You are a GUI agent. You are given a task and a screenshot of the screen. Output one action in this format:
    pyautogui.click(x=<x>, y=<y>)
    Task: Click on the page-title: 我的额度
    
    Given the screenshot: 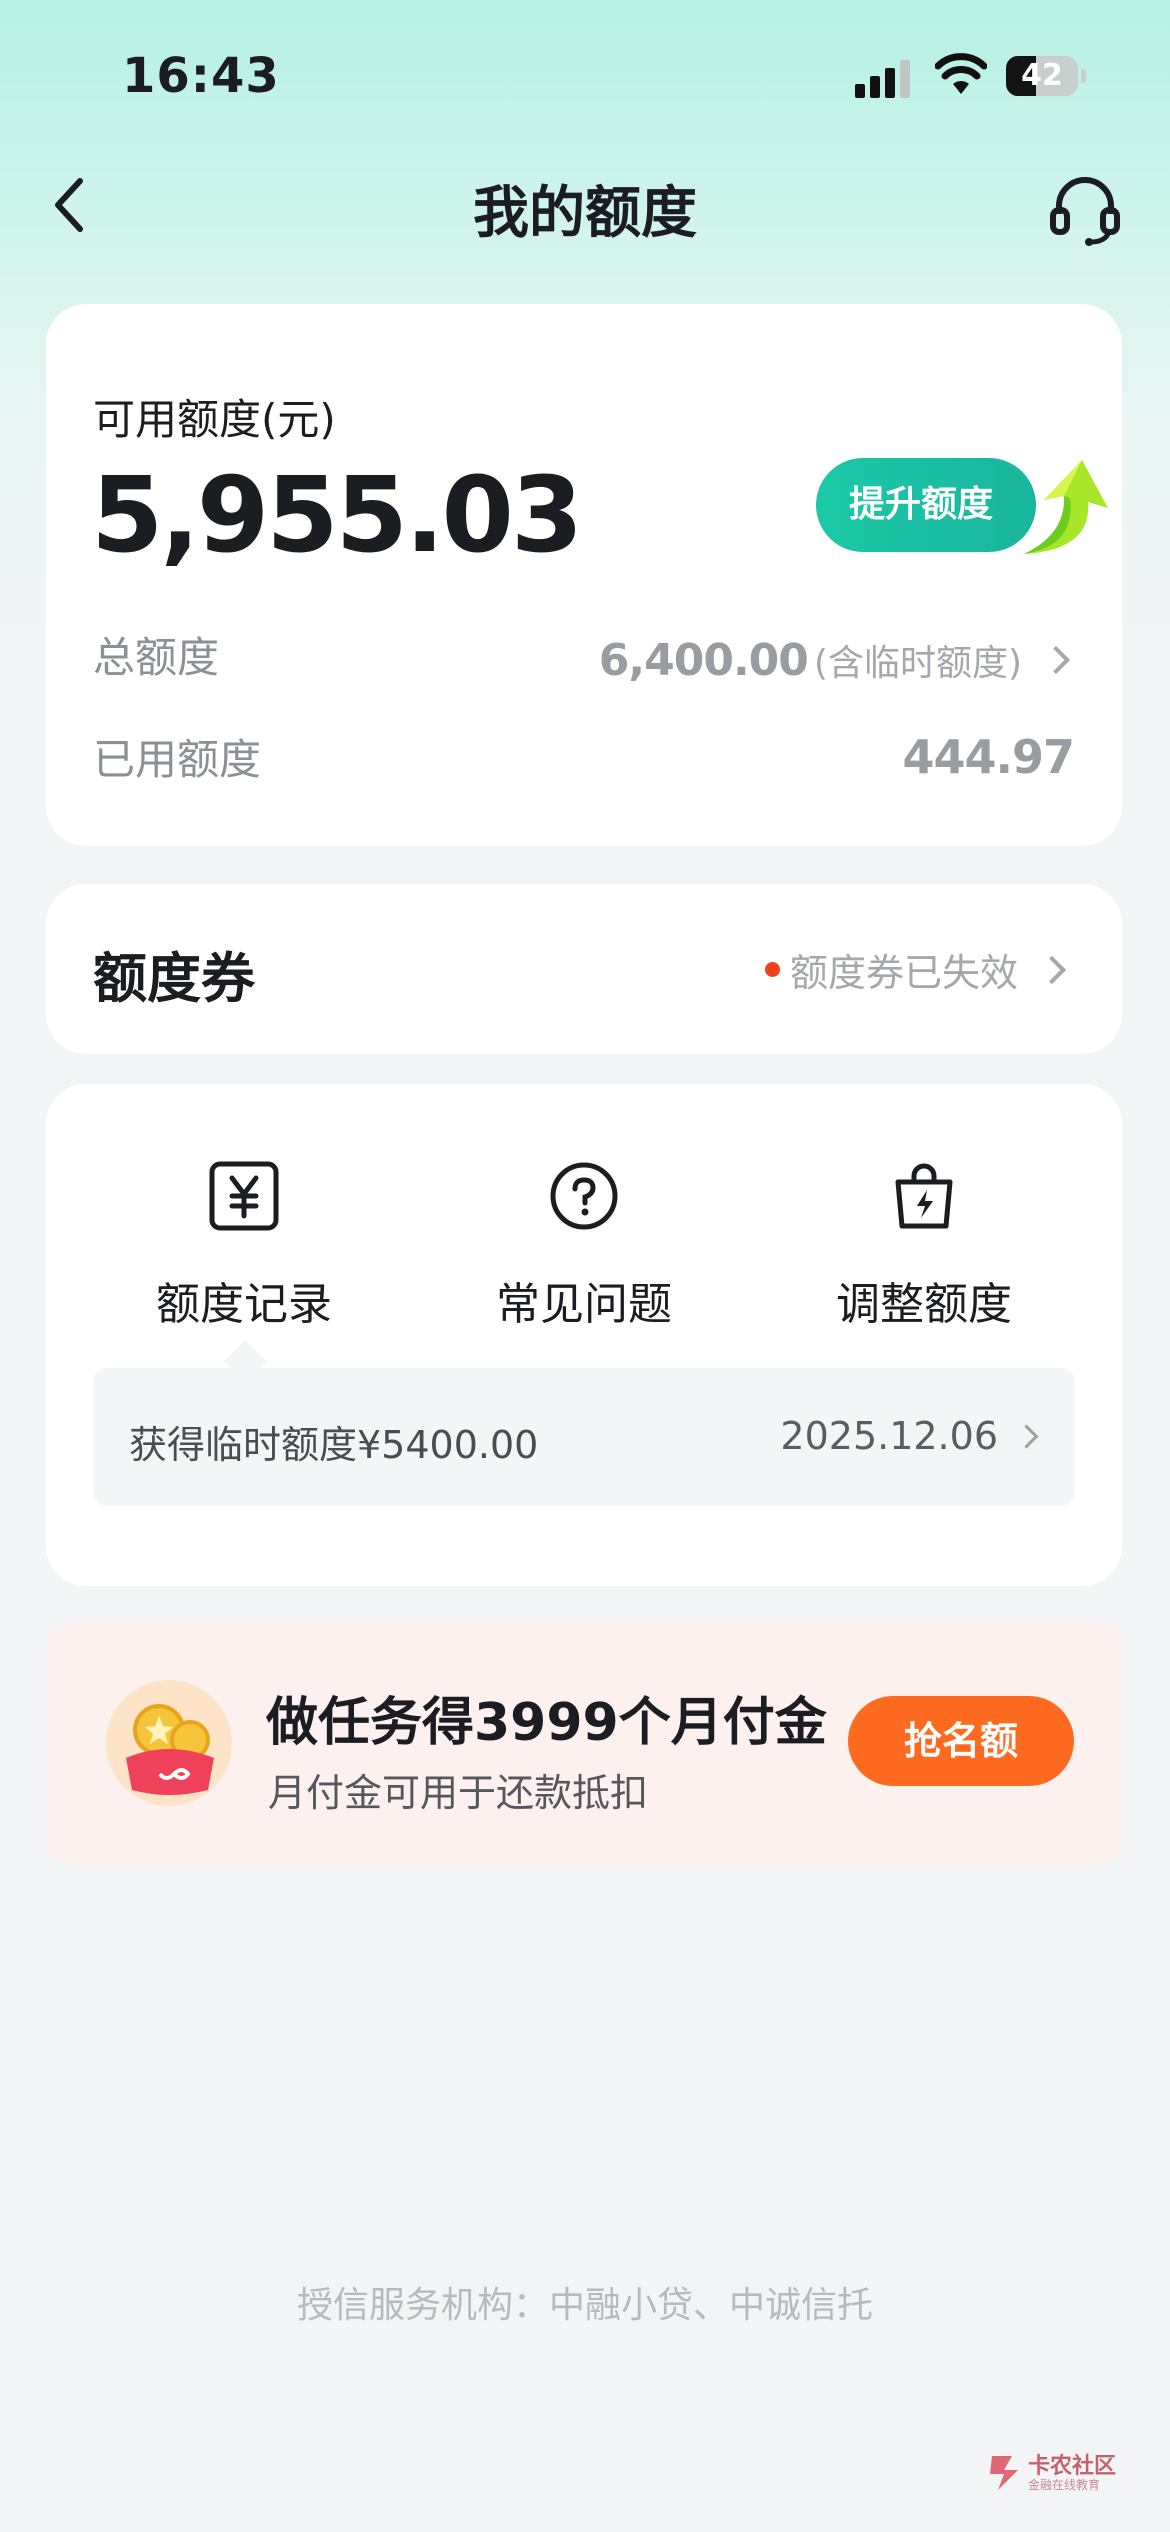 What is the action you would take?
    pyautogui.click(x=585, y=213)
    